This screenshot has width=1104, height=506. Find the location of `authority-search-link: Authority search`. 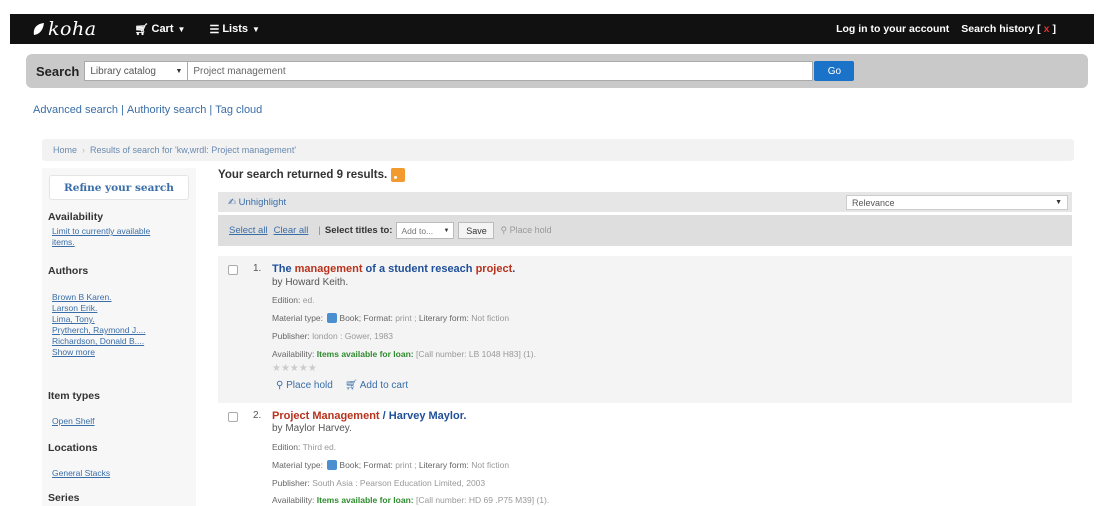

authority-search-link: Authority search is located at coordinates (166, 110).